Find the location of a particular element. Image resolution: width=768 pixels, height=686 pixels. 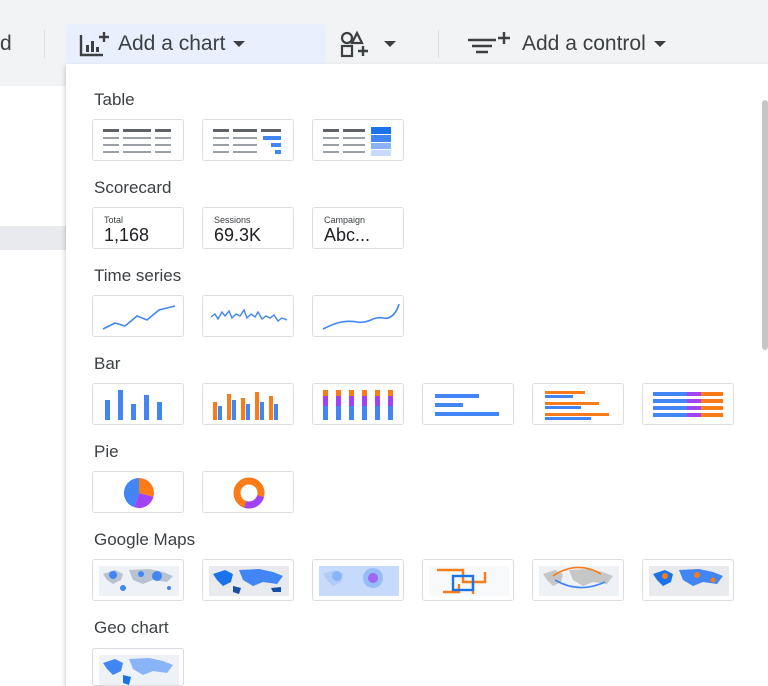

chart-option-pie is located at coordinates (138, 492).